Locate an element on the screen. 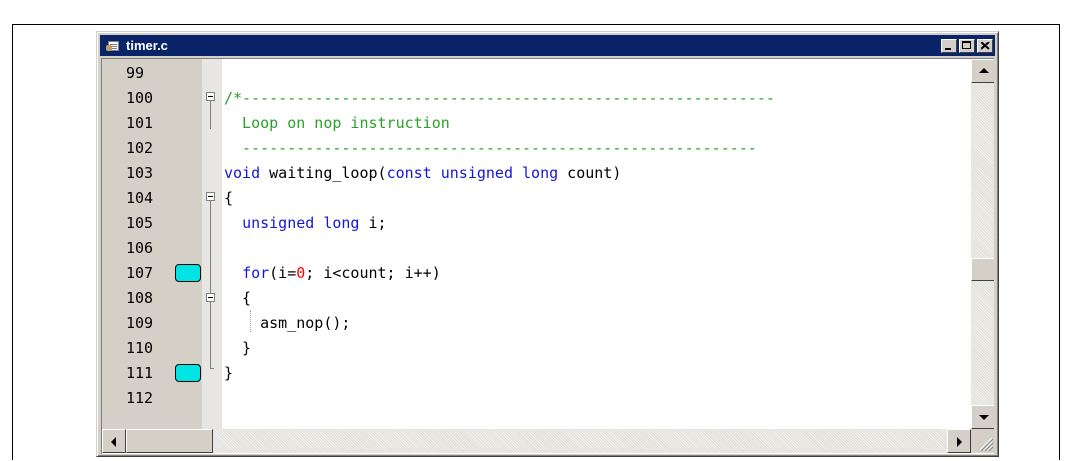 This screenshot has width=1074, height=461. scroll-up-button is located at coordinates (982, 71).